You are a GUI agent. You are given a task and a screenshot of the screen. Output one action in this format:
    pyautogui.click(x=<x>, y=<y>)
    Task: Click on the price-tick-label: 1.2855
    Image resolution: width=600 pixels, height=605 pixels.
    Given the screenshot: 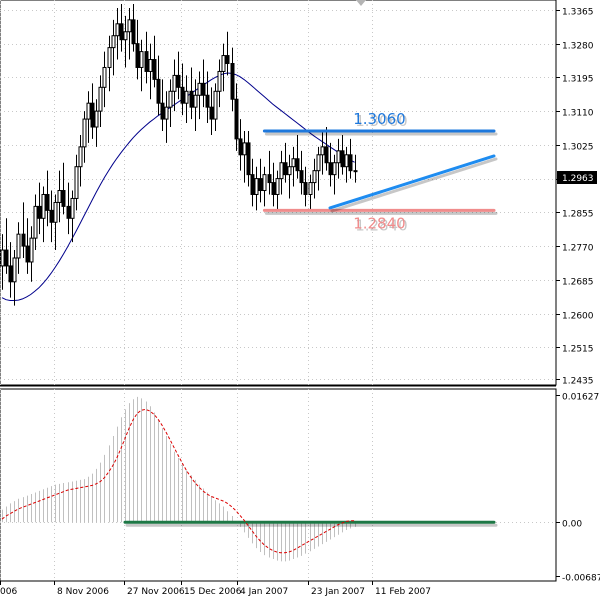 What is the action you would take?
    pyautogui.click(x=578, y=215)
    